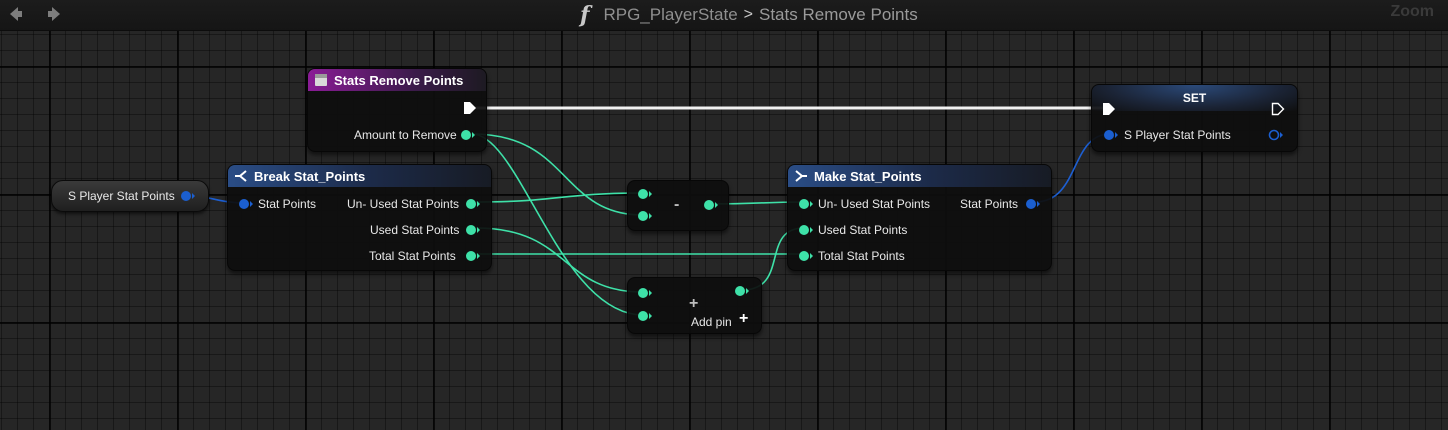 The width and height of the screenshot is (1448, 430). Describe the element at coordinates (1177, 135) in the screenshot. I see `set-stat-points-label: S Player Stat Points` at that location.